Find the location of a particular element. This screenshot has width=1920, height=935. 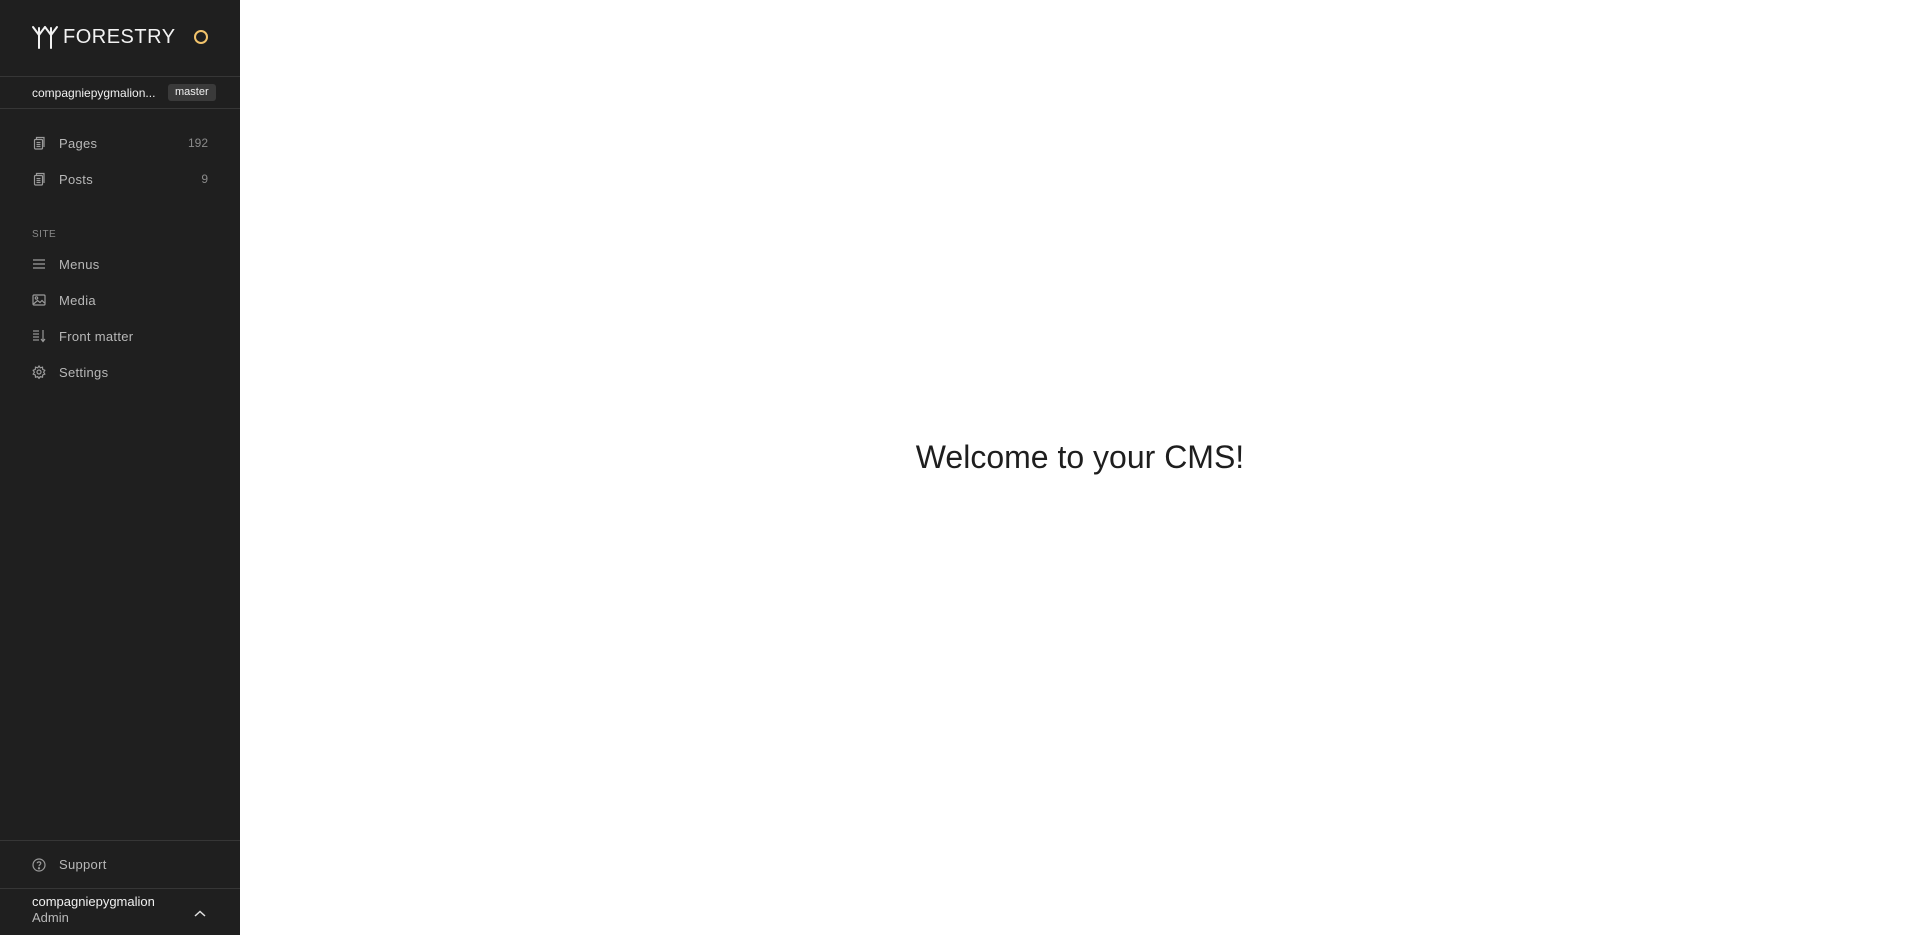

sidebar-item-label: Posts is located at coordinates (76, 179).